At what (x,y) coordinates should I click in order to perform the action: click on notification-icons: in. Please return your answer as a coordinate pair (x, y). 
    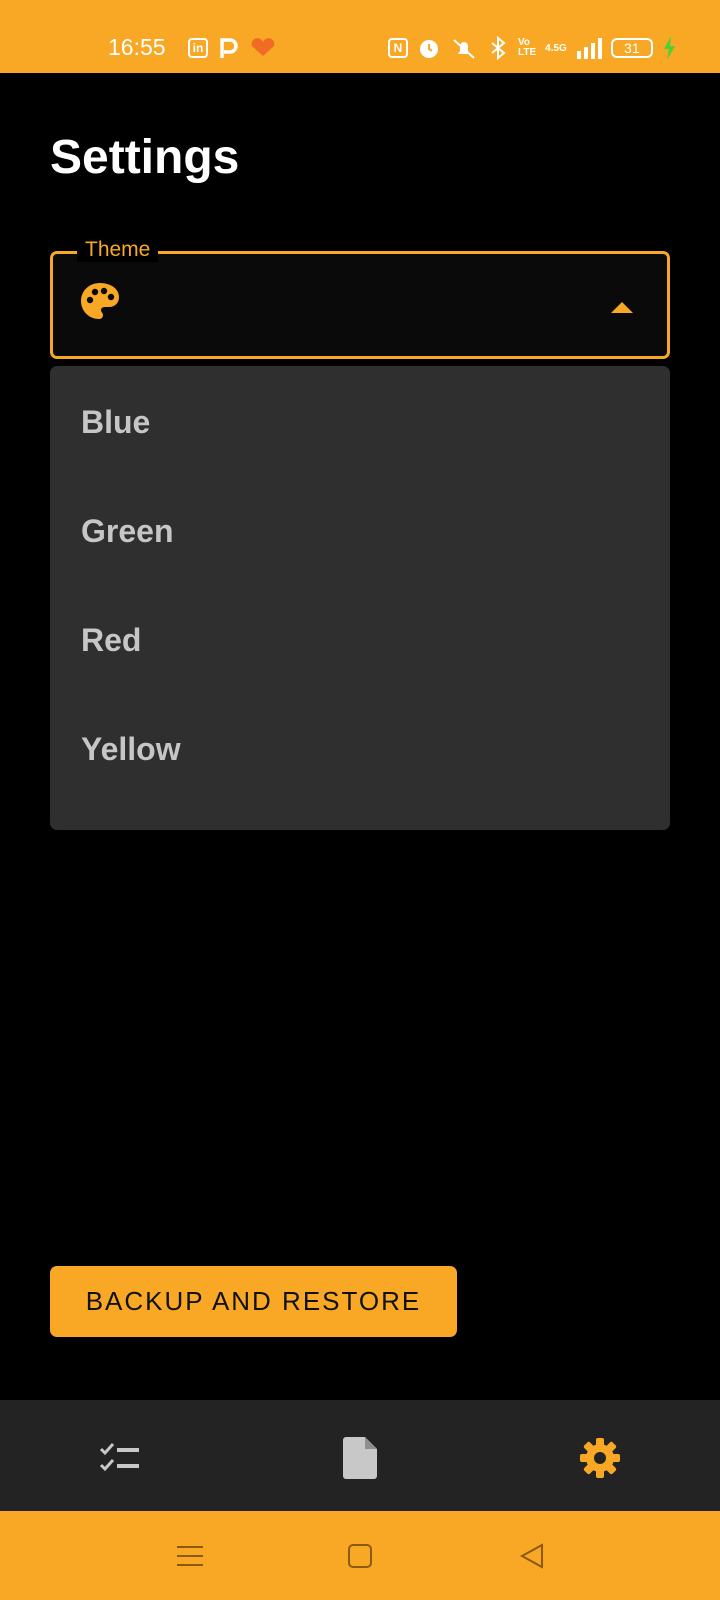
    Looking at the image, I should click on (232, 48).